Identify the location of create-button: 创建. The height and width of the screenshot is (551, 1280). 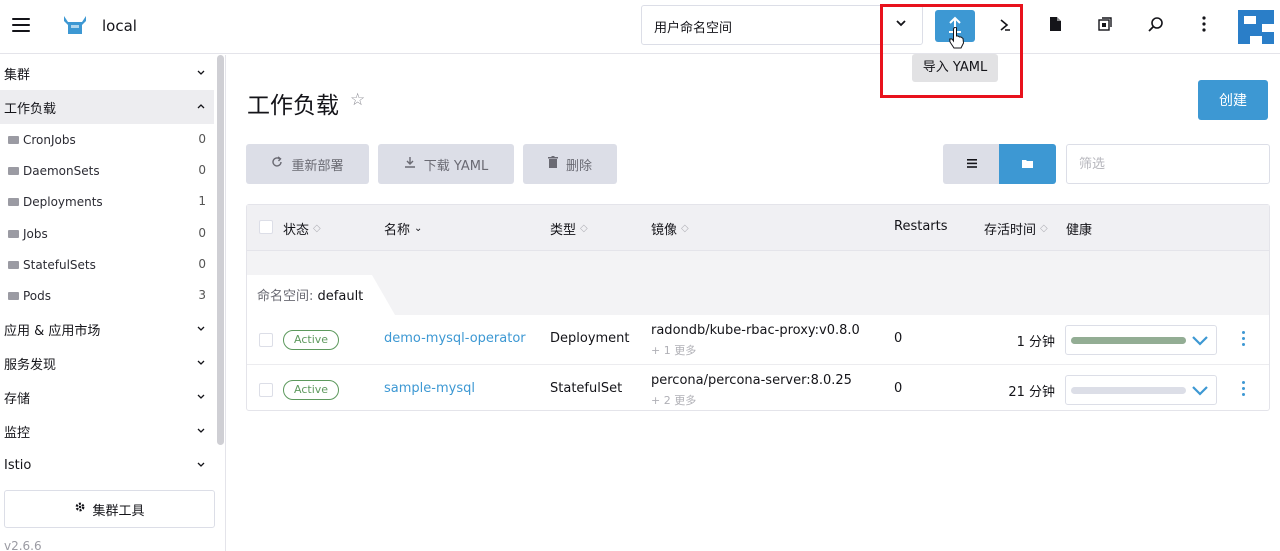
(1233, 100).